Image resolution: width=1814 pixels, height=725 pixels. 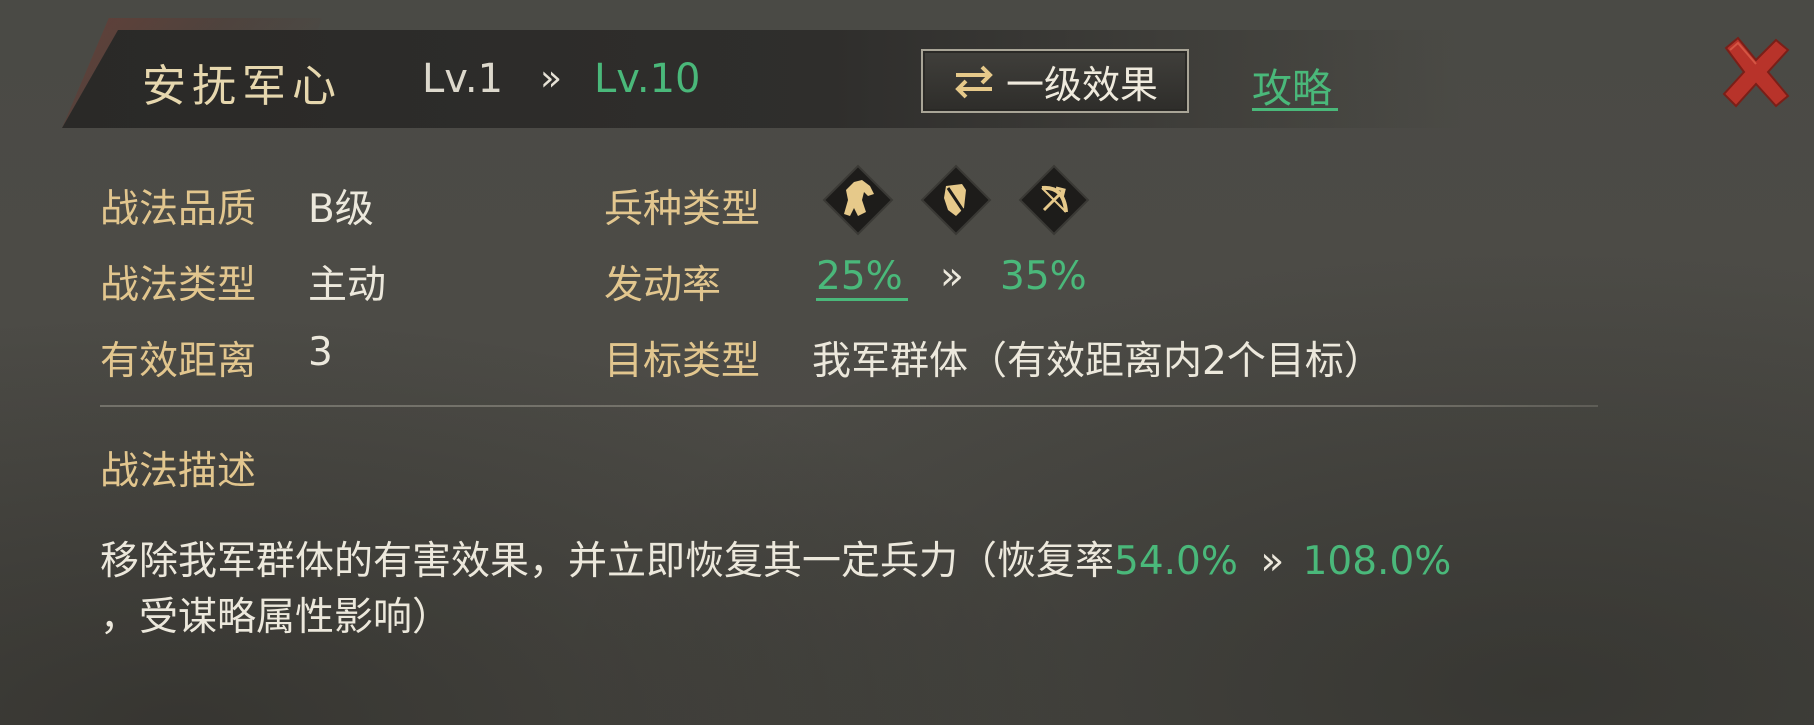 I want to click on tactic-type-value: 主动, so click(x=347, y=285).